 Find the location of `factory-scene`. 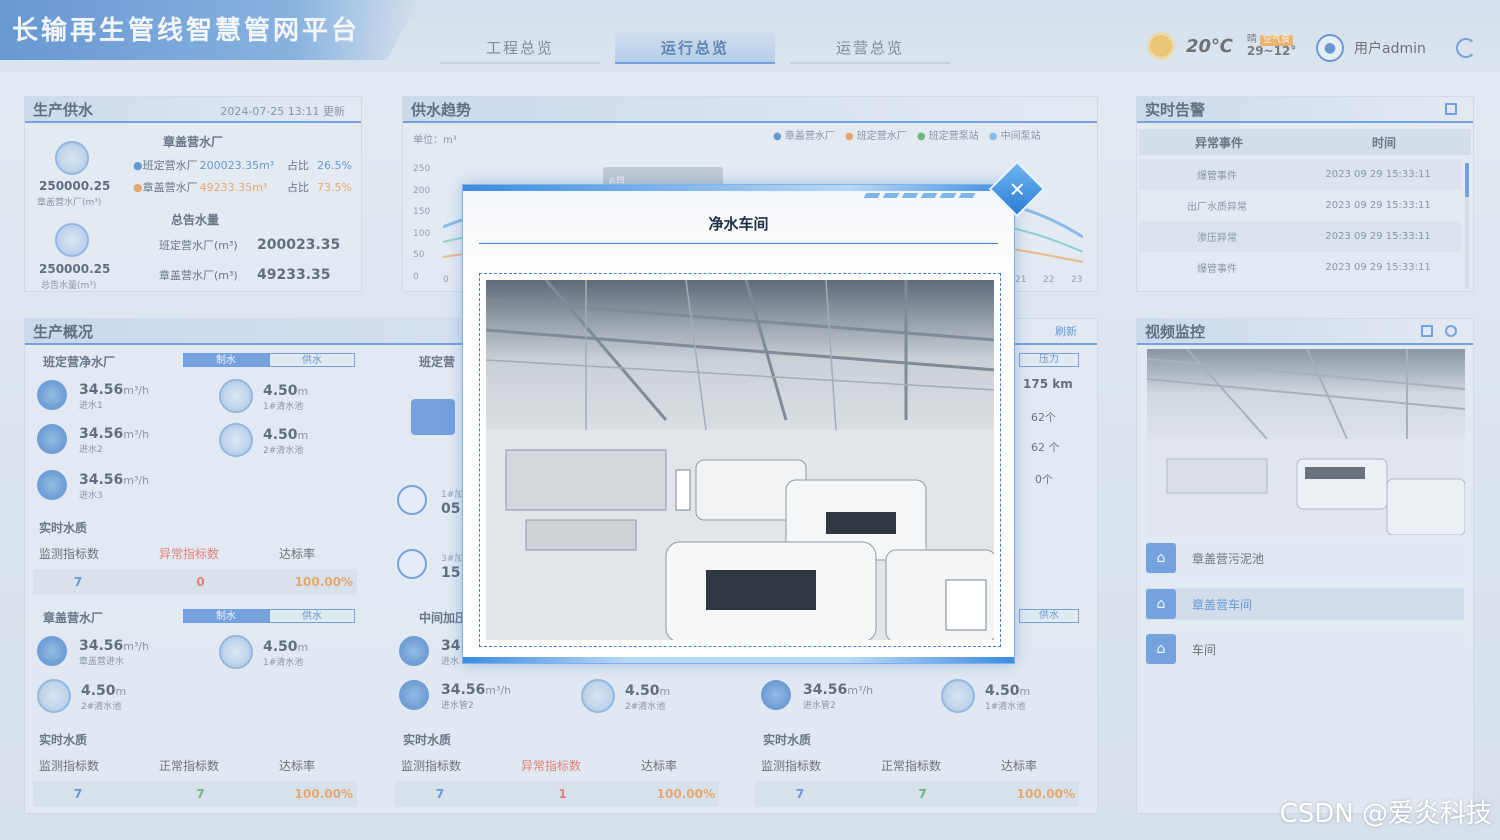

factory-scene is located at coordinates (740, 460).